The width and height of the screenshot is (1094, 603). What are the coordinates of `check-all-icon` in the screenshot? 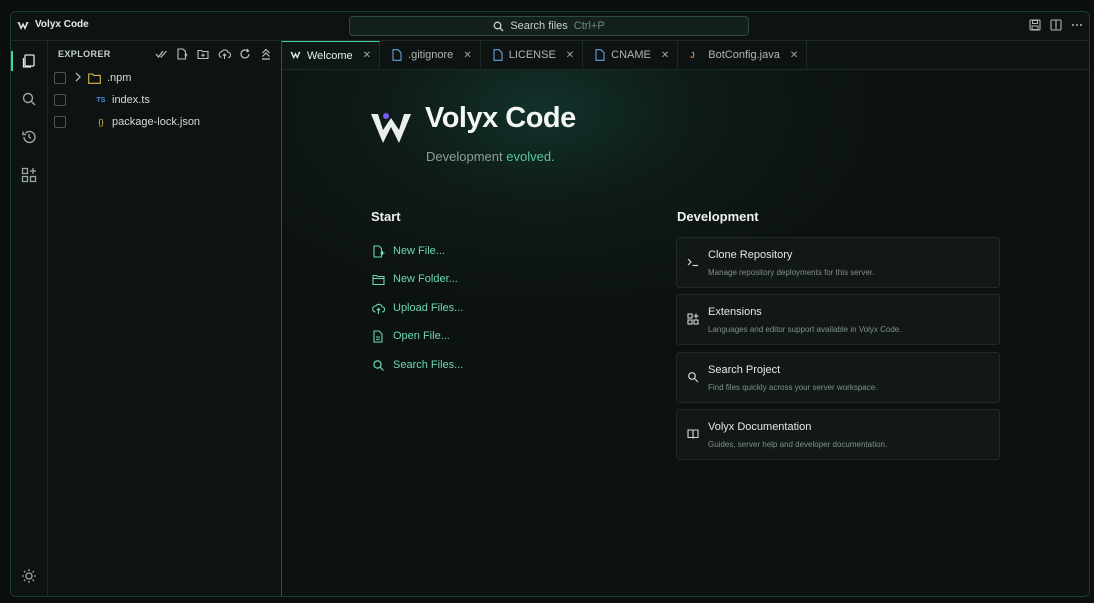 It's located at (161, 54).